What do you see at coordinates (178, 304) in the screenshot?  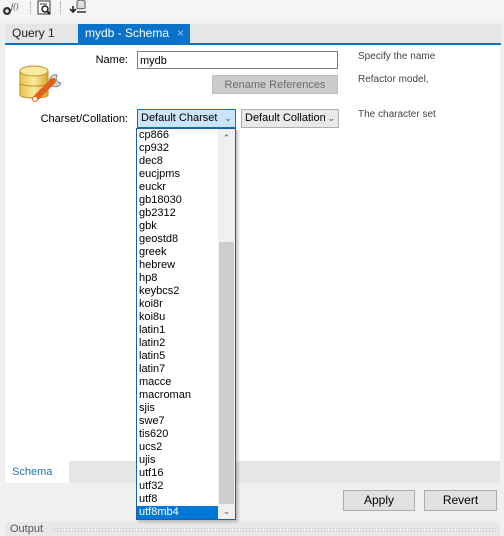 I see `dropdown-option-koi8r: koi8r` at bounding box center [178, 304].